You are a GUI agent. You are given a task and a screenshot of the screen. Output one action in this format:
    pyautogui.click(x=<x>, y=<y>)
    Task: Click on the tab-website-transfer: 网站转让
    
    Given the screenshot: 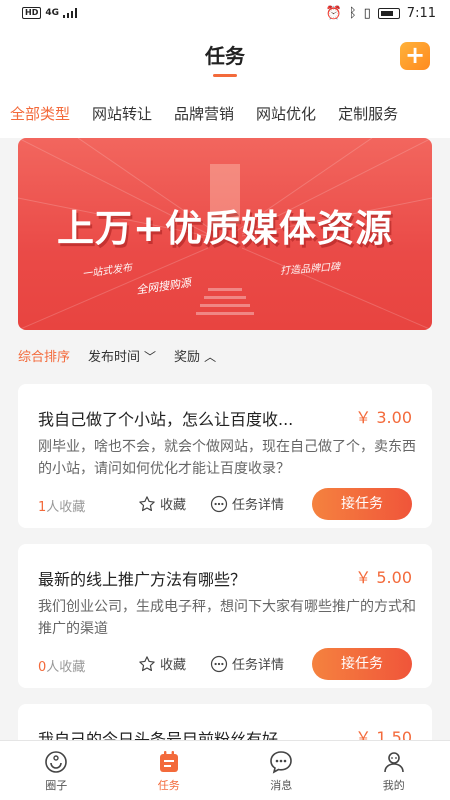 What is the action you would take?
    pyautogui.click(x=122, y=113)
    